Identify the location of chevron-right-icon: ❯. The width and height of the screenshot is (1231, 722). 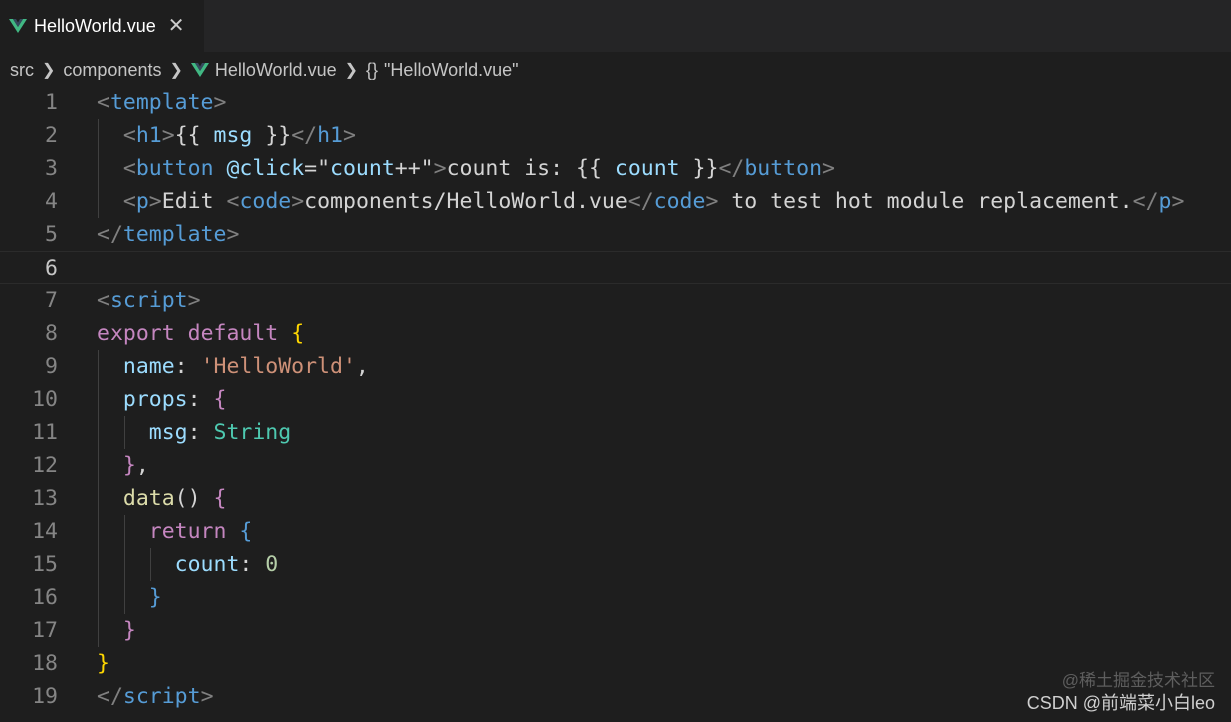
(176, 70).